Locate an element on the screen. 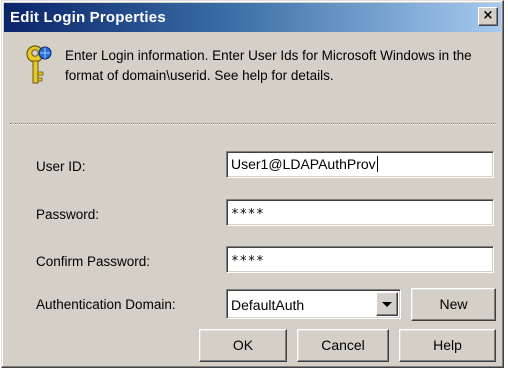 The width and height of the screenshot is (508, 383). chevron-down-icon is located at coordinates (387, 304).